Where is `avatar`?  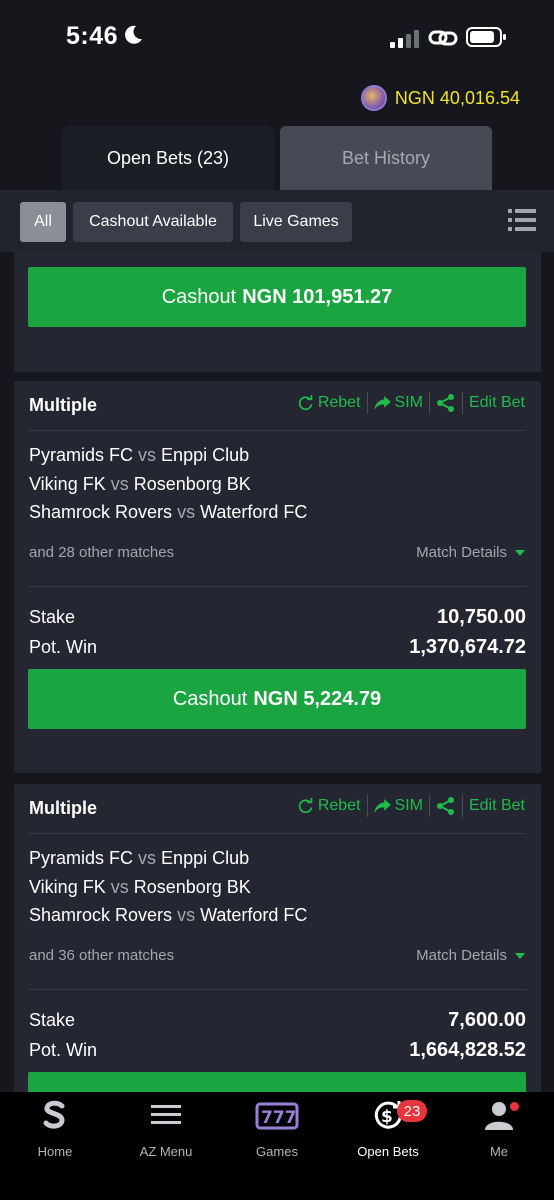
avatar is located at coordinates (373, 98).